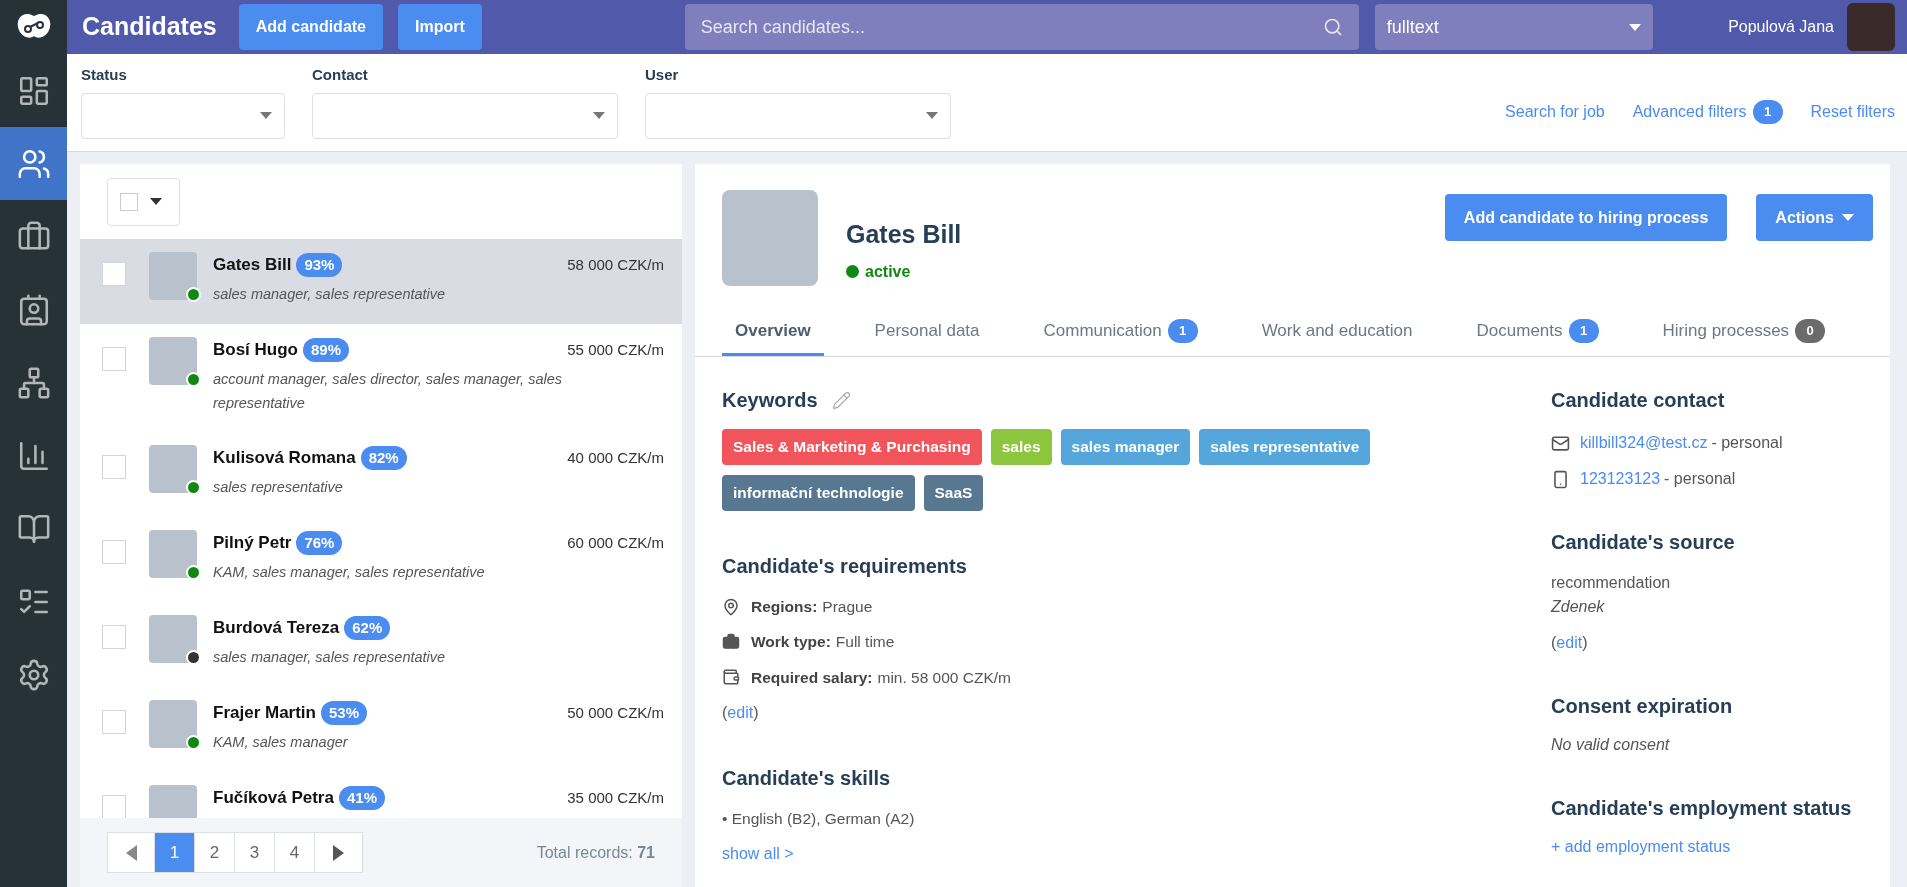  Describe the element at coordinates (1744, 332) in the screenshot. I see `tab: Hiring processes 0` at that location.